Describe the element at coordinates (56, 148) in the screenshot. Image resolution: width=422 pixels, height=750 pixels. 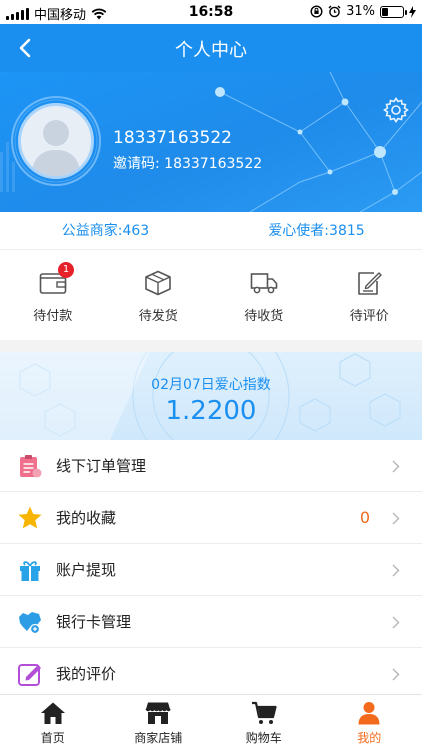
I see `default-avatar-icon` at that location.